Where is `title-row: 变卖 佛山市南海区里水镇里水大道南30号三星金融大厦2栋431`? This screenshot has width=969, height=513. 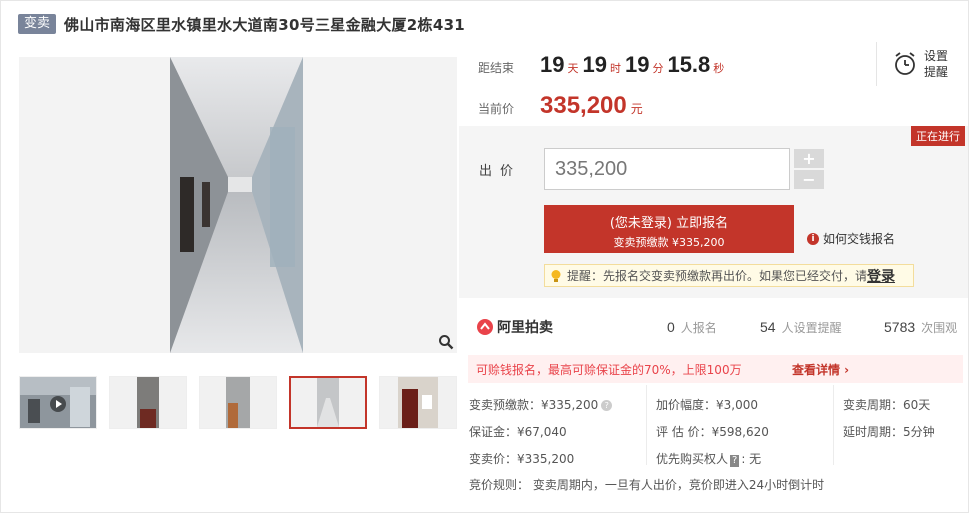
title-row: 变卖 佛山市南海区里水镇里水大道南30号三星金融大厦2栋431 is located at coordinates (241, 24).